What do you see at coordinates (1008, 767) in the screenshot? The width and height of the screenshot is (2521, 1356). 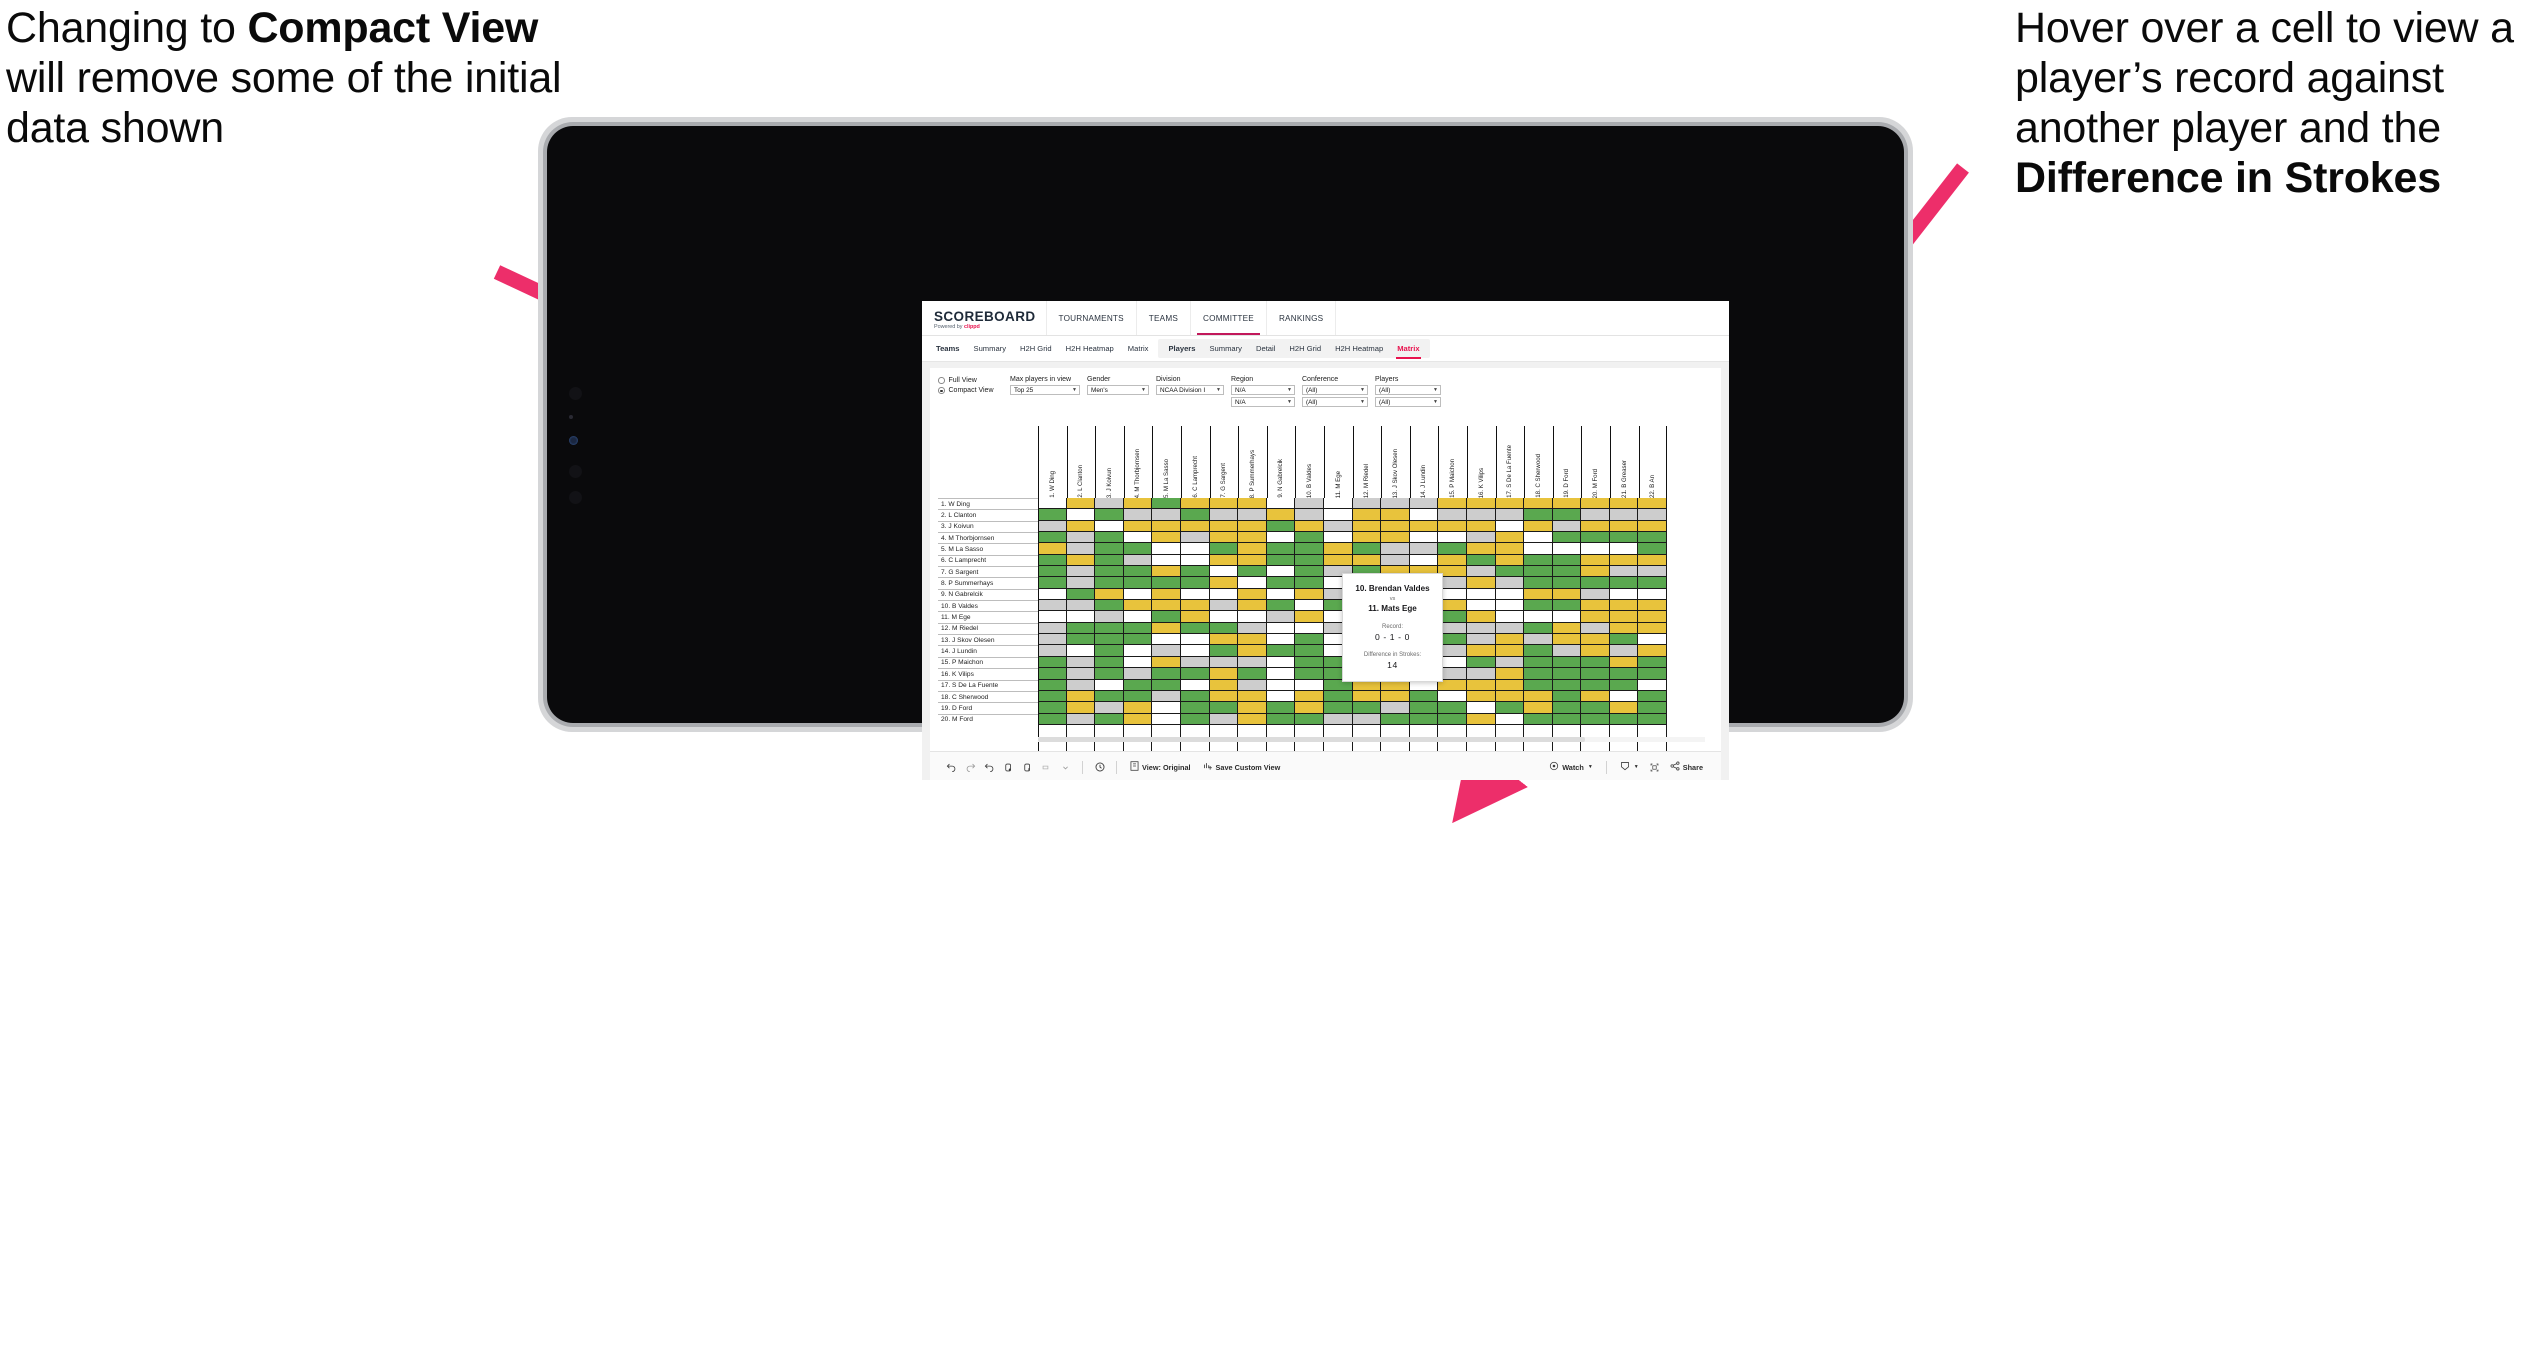 I see `refresh-data-icon` at bounding box center [1008, 767].